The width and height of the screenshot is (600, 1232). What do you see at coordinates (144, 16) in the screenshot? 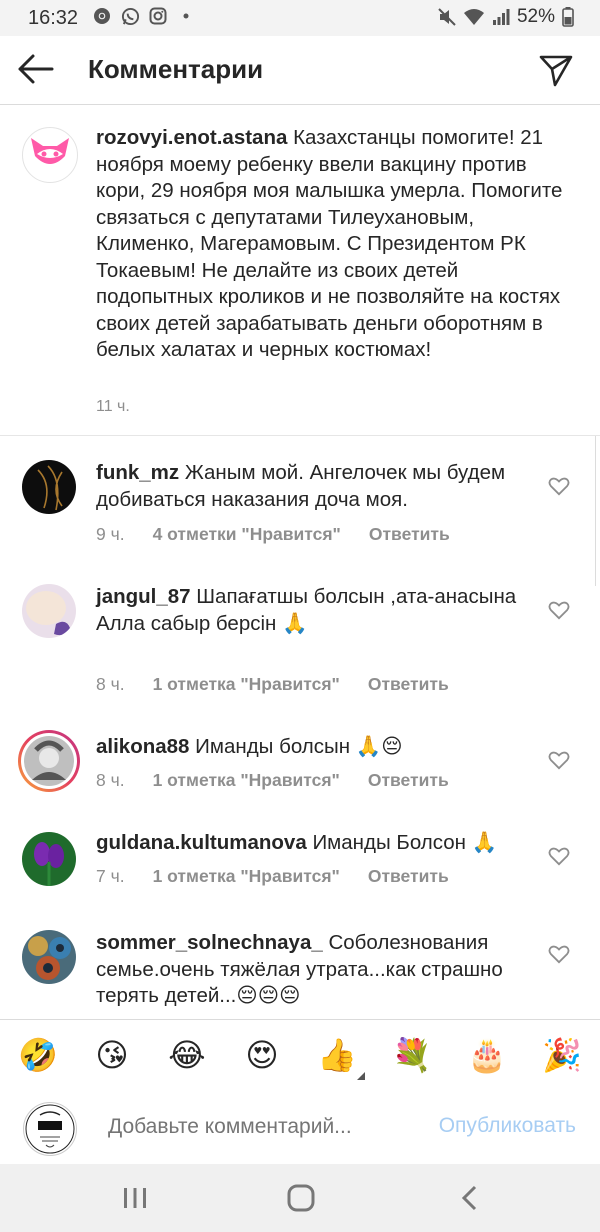
I see `notification-icons` at bounding box center [144, 16].